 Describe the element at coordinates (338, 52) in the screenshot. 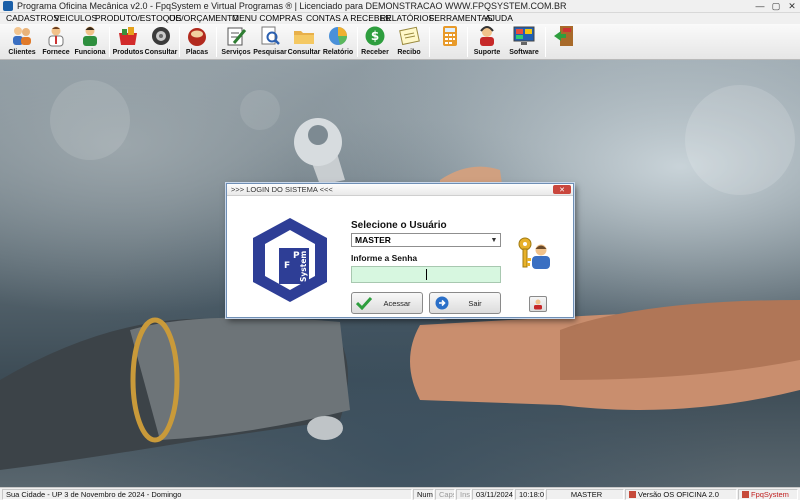

I see `toolbar-label: Relatório` at that location.